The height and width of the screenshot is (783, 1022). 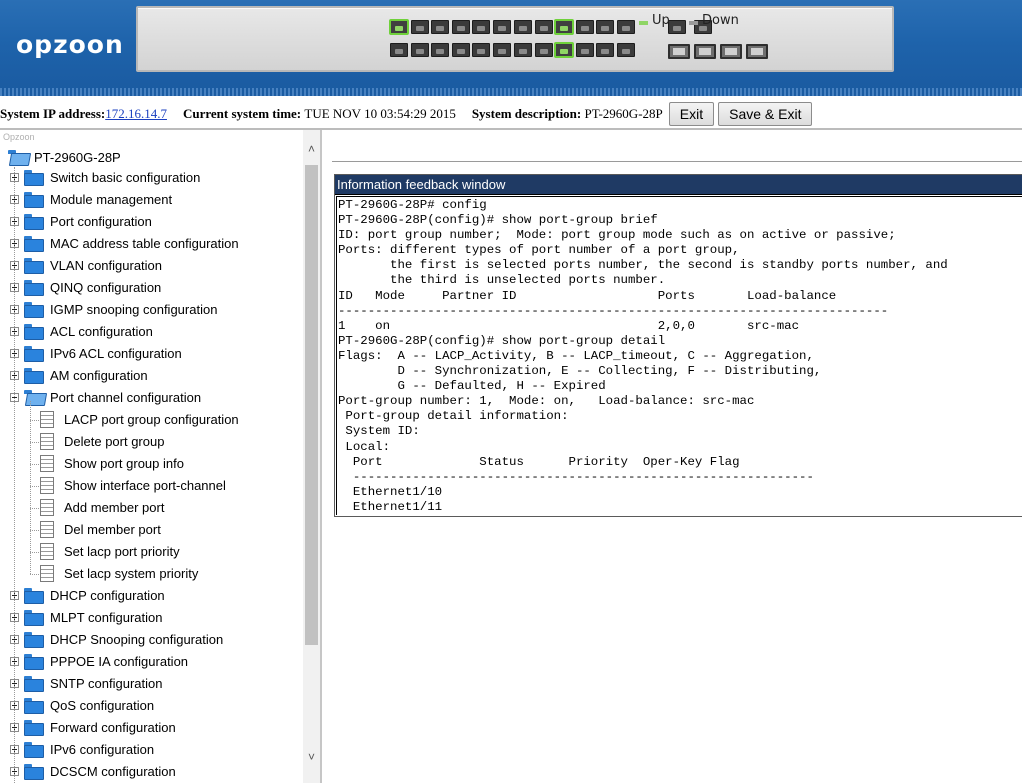 What do you see at coordinates (131, 573) in the screenshot?
I see `tree-subitem-label: Set lacp system priority` at bounding box center [131, 573].